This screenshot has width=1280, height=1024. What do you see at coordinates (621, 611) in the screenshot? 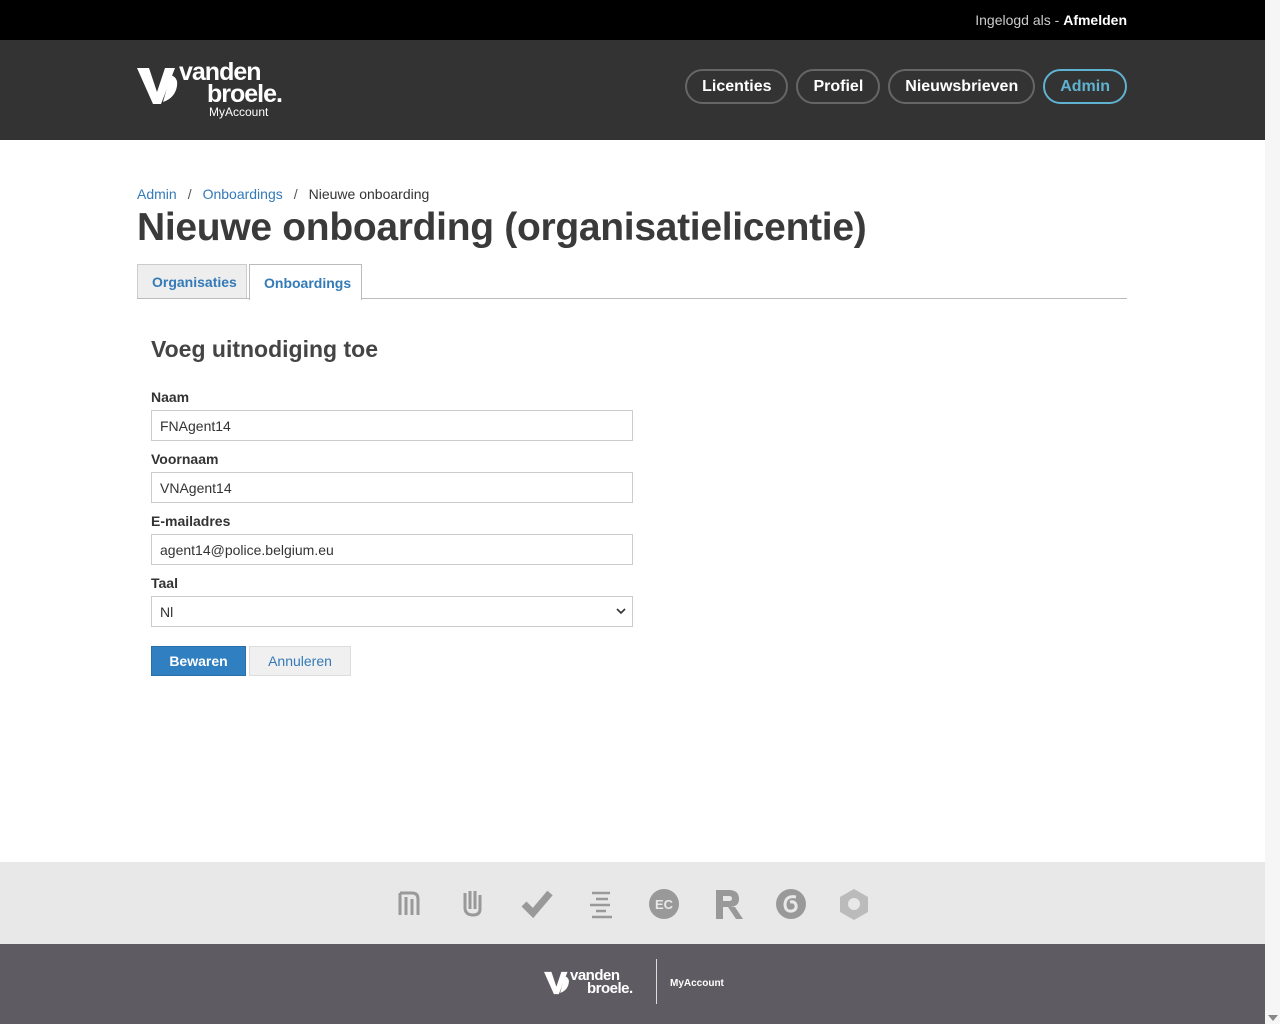
I see `chevron-down-icon` at bounding box center [621, 611].